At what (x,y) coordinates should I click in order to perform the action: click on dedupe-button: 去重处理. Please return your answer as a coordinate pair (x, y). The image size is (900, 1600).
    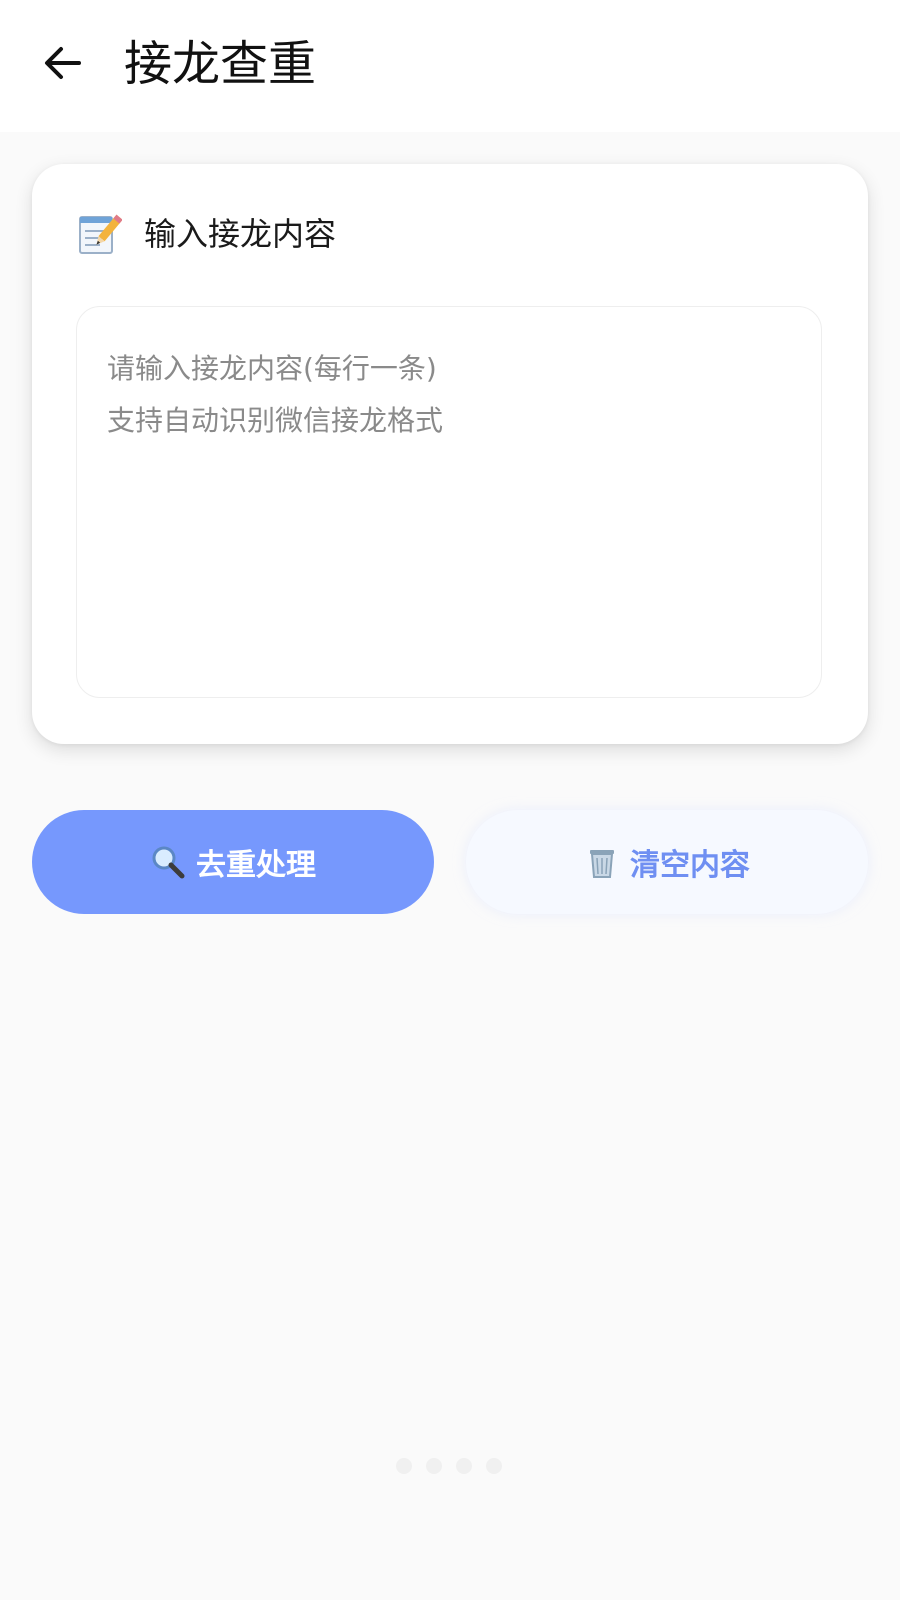
    Looking at the image, I should click on (233, 862).